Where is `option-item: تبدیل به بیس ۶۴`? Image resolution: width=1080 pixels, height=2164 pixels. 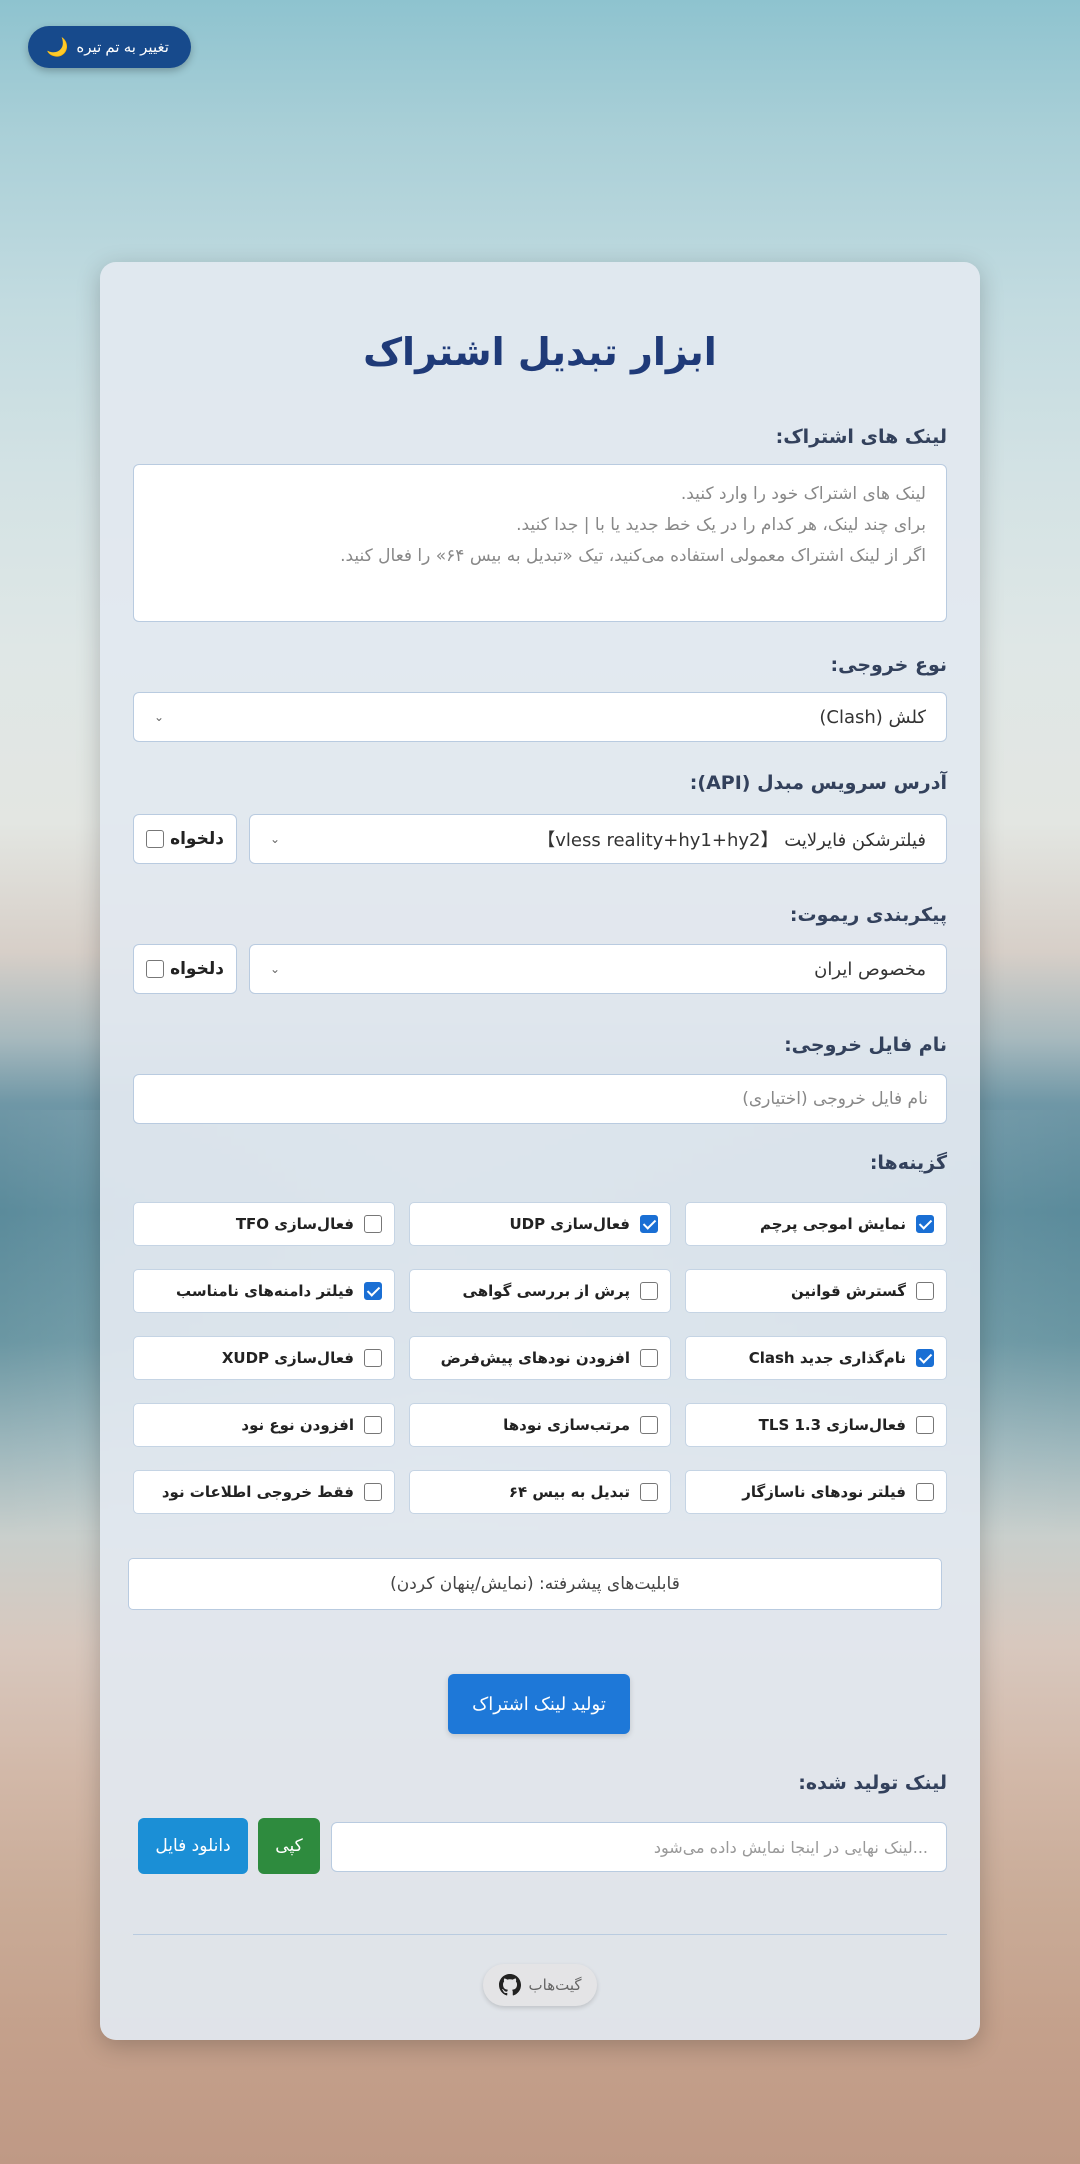 option-item: تبدیل به بیس ۶۴ is located at coordinates (540, 1492).